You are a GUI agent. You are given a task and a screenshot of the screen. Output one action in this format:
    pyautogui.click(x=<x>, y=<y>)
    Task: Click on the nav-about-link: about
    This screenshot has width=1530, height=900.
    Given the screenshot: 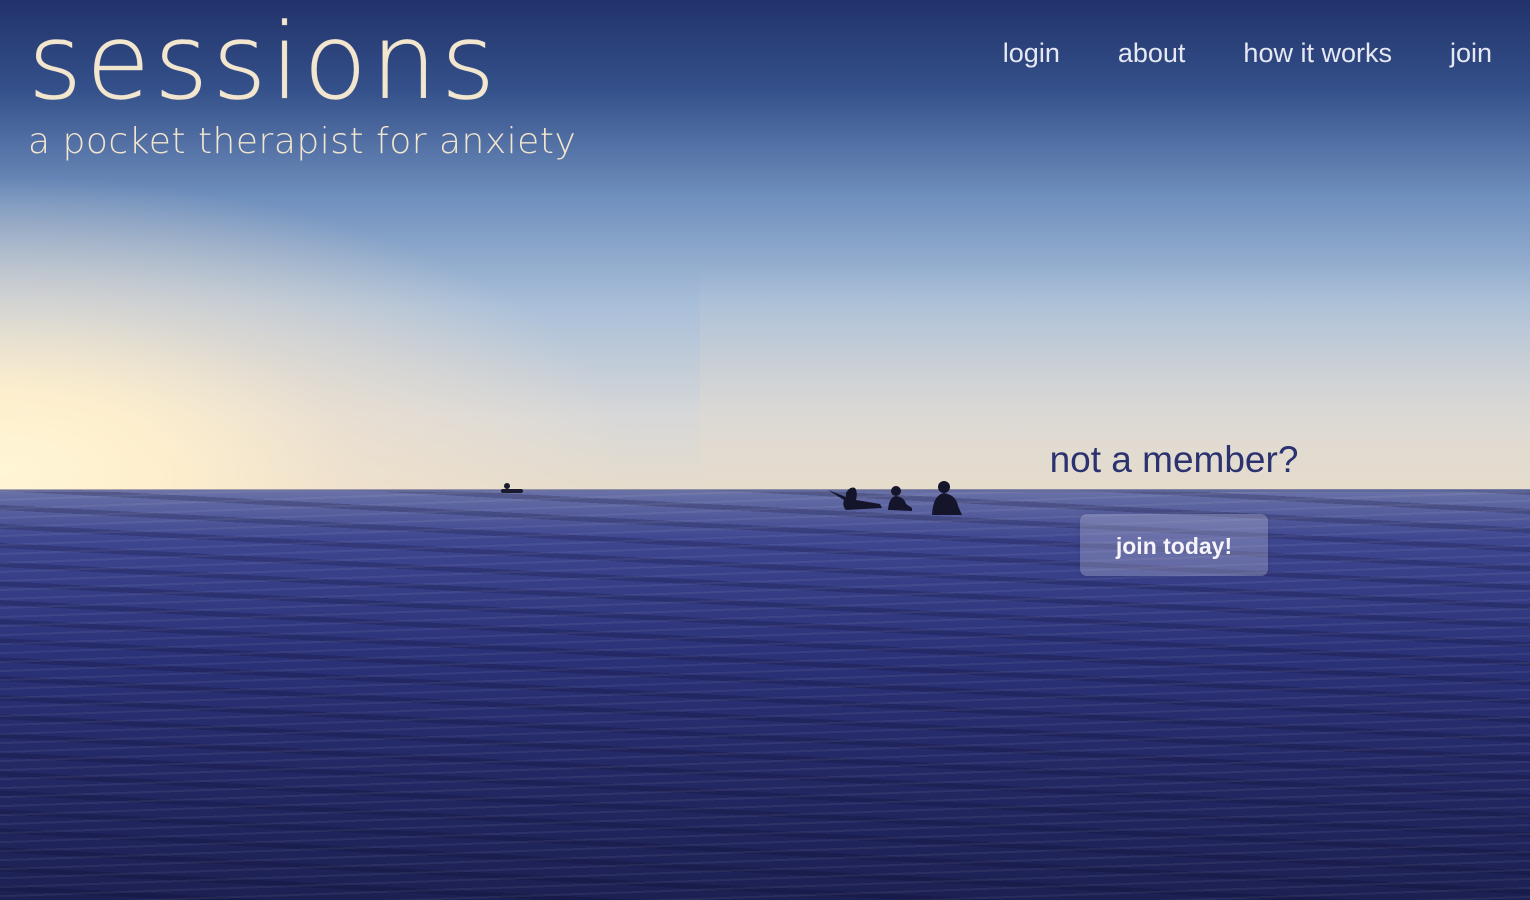 What is the action you would take?
    pyautogui.click(x=1152, y=53)
    